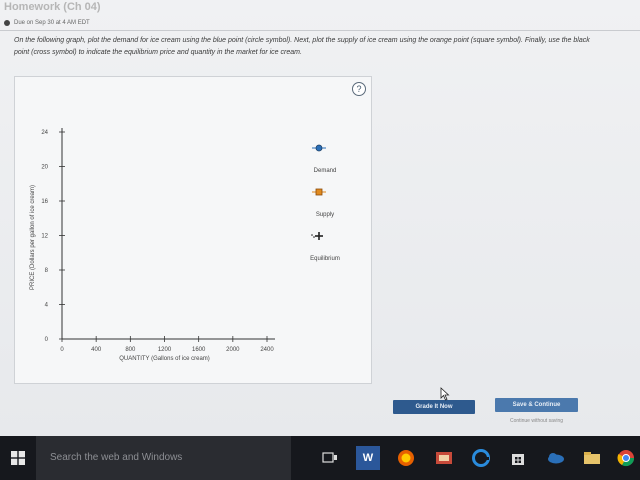  What do you see at coordinates (47, 271) in the screenshot?
I see `y-tick-label: 8` at bounding box center [47, 271].